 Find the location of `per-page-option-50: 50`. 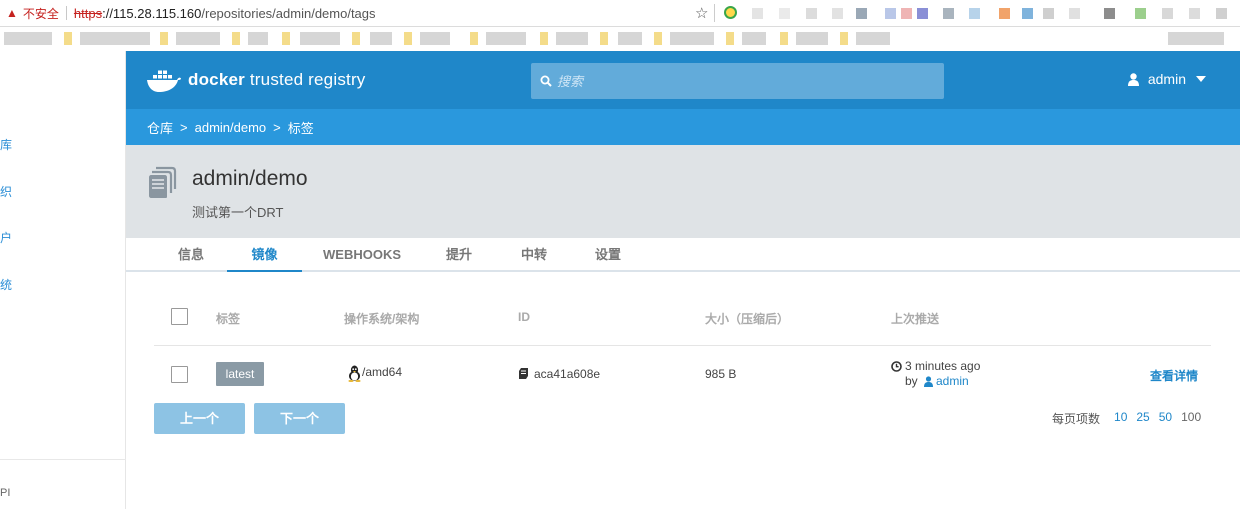

per-page-option-50: 50 is located at coordinates (1165, 418).